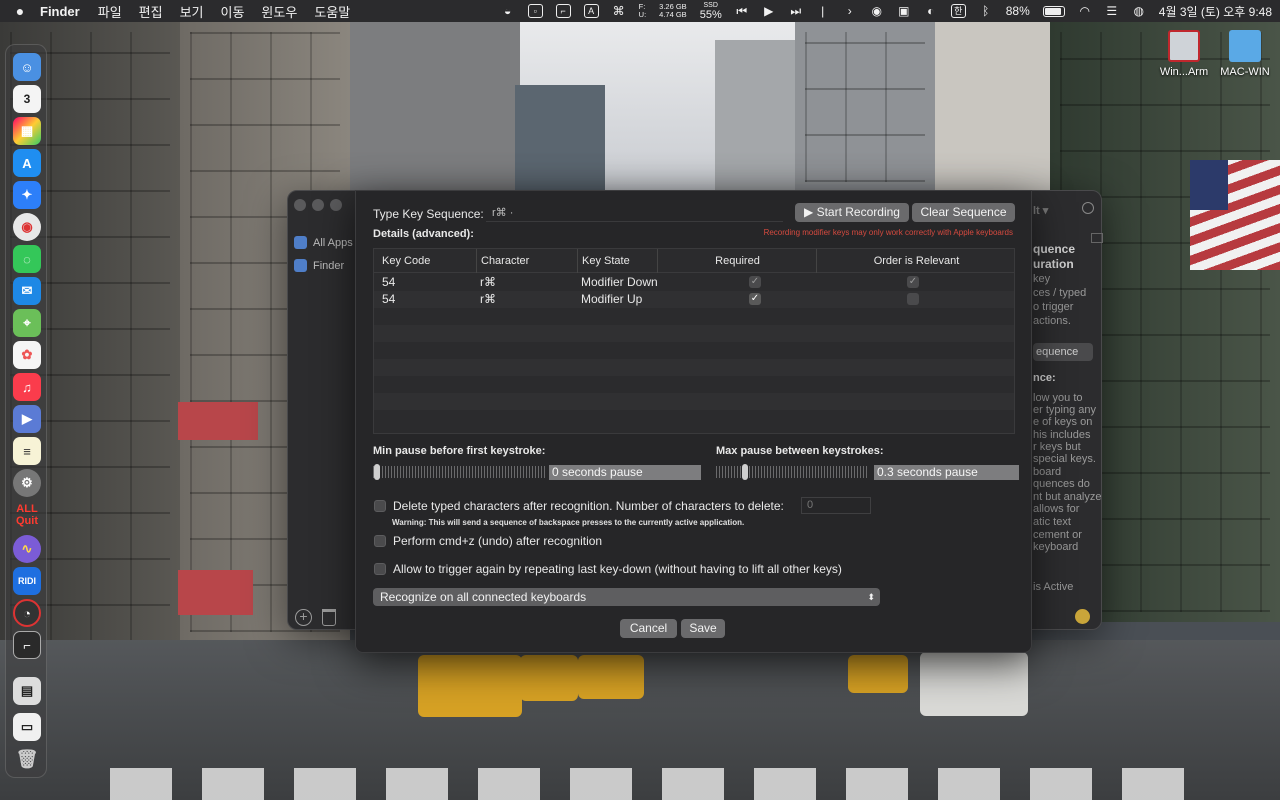 The height and width of the screenshot is (800, 1280). I want to click on bluetooth-icon: ᛒ, so click(986, 11).